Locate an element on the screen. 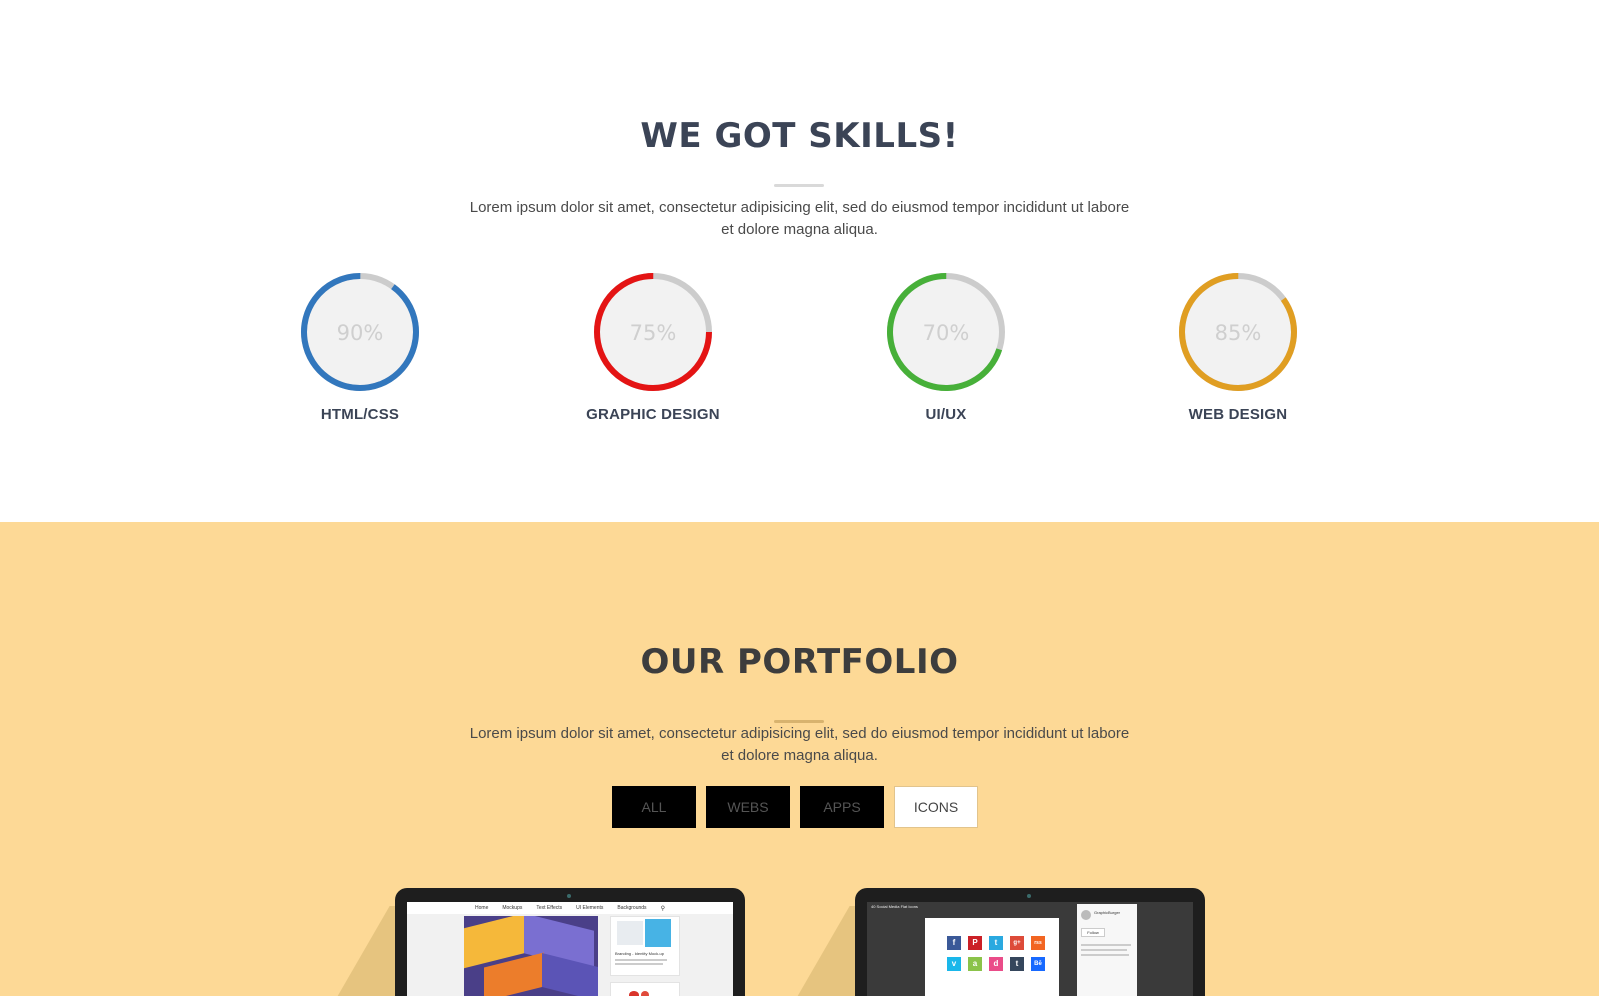 Image resolution: width=1599 pixels, height=996 pixels. mock-card: Branding - Identity Mock-up is located at coordinates (645, 946).